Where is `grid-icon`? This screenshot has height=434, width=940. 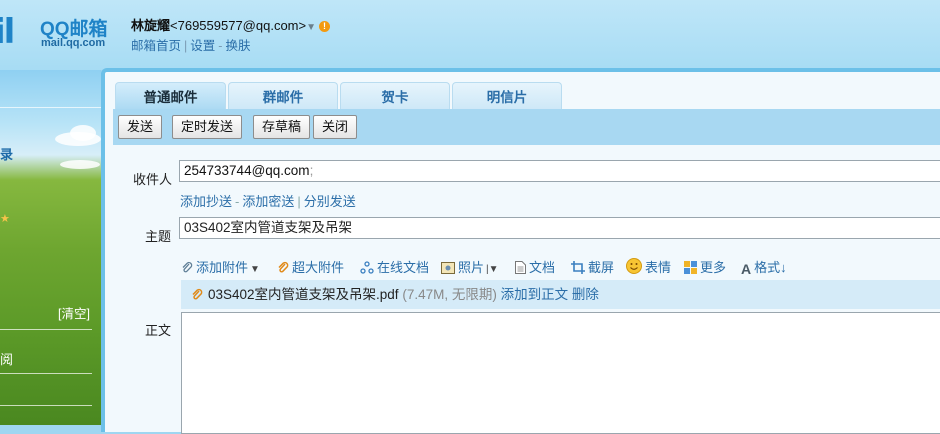
grid-icon is located at coordinates (690, 269).